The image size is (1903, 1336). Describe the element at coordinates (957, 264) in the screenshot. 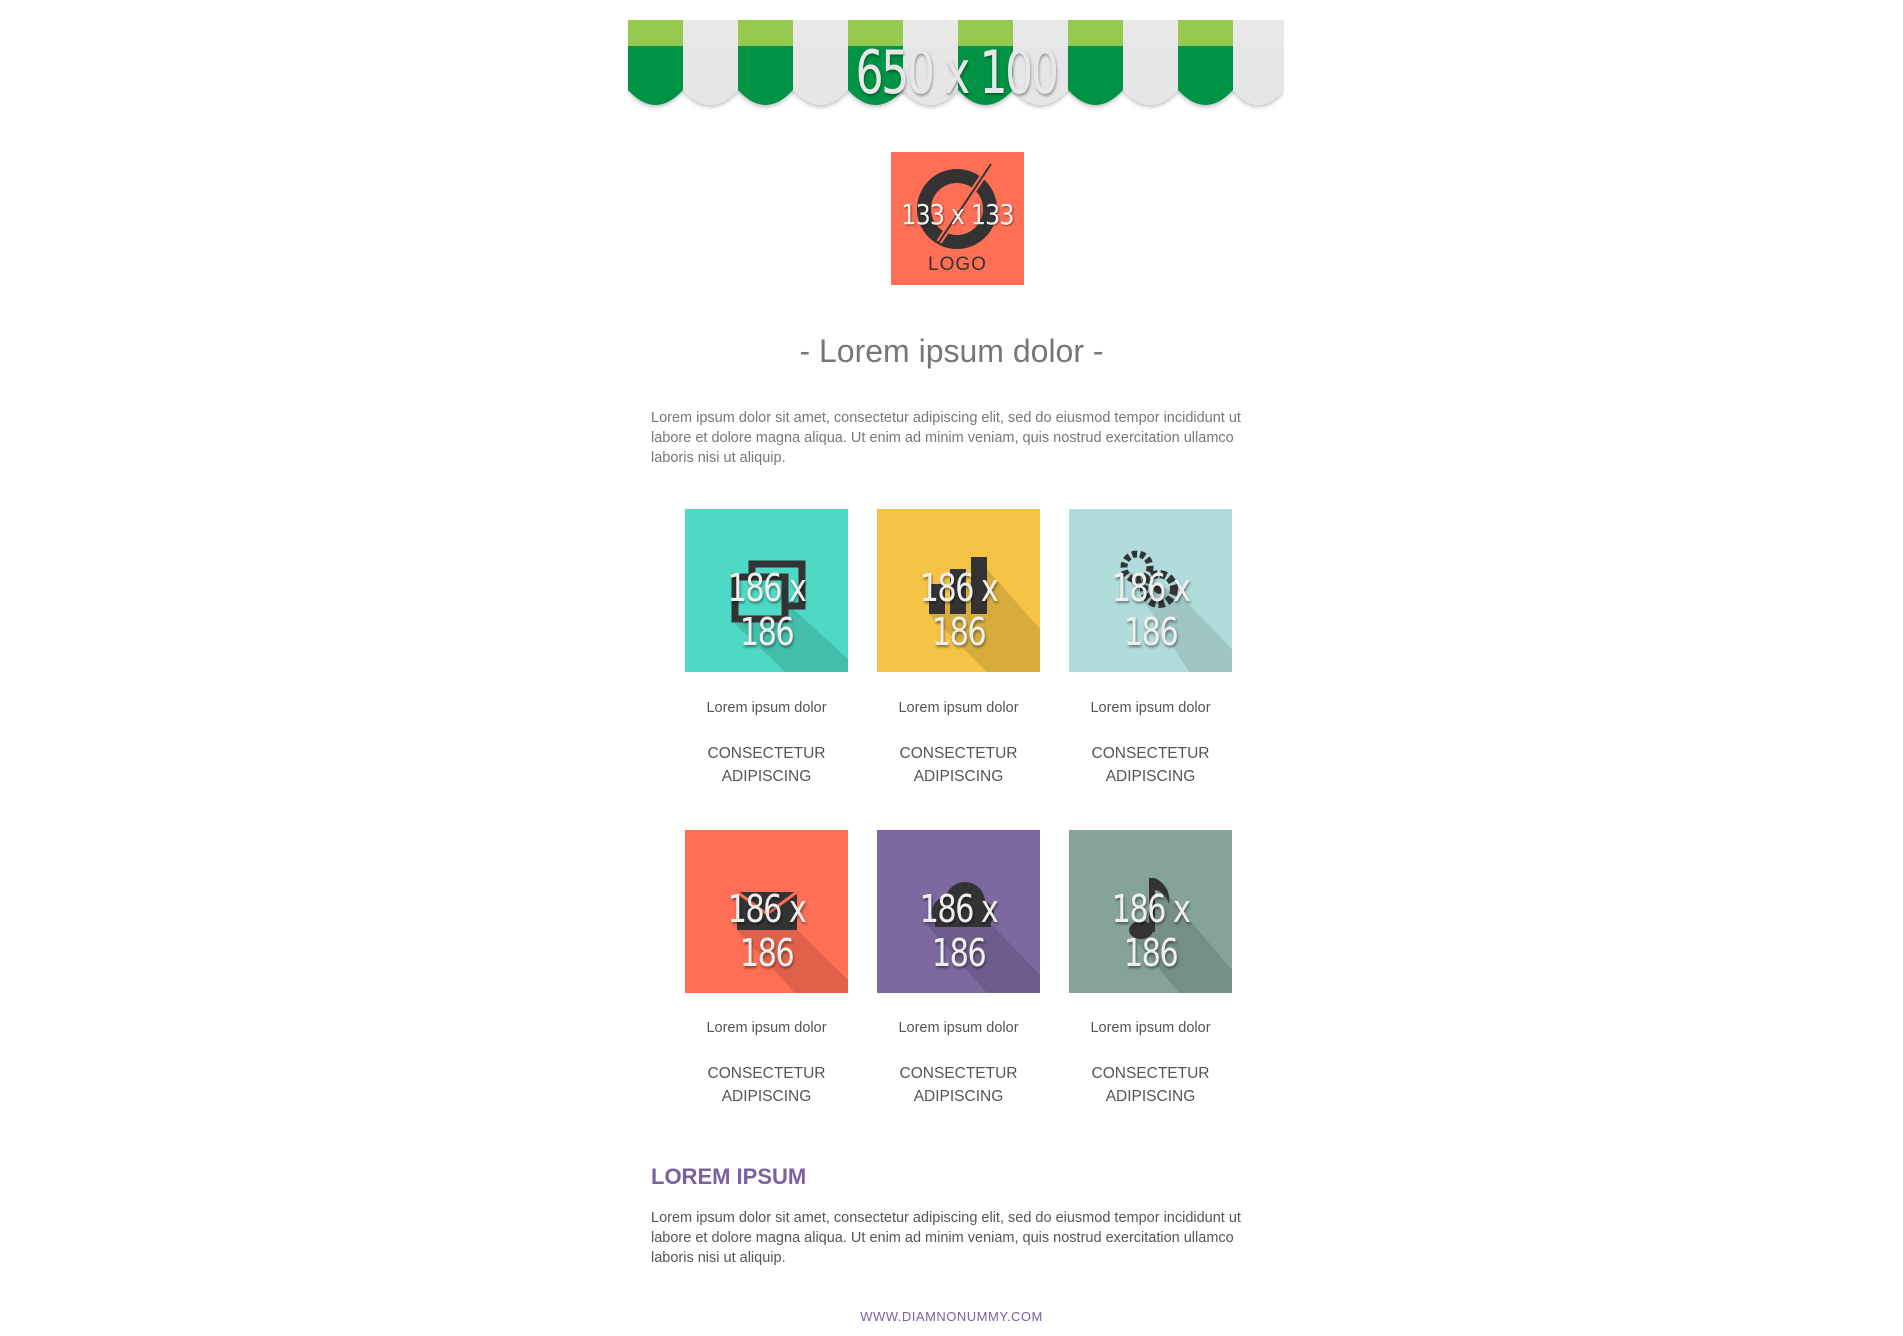

I see `logo-word: LOGO` at that location.